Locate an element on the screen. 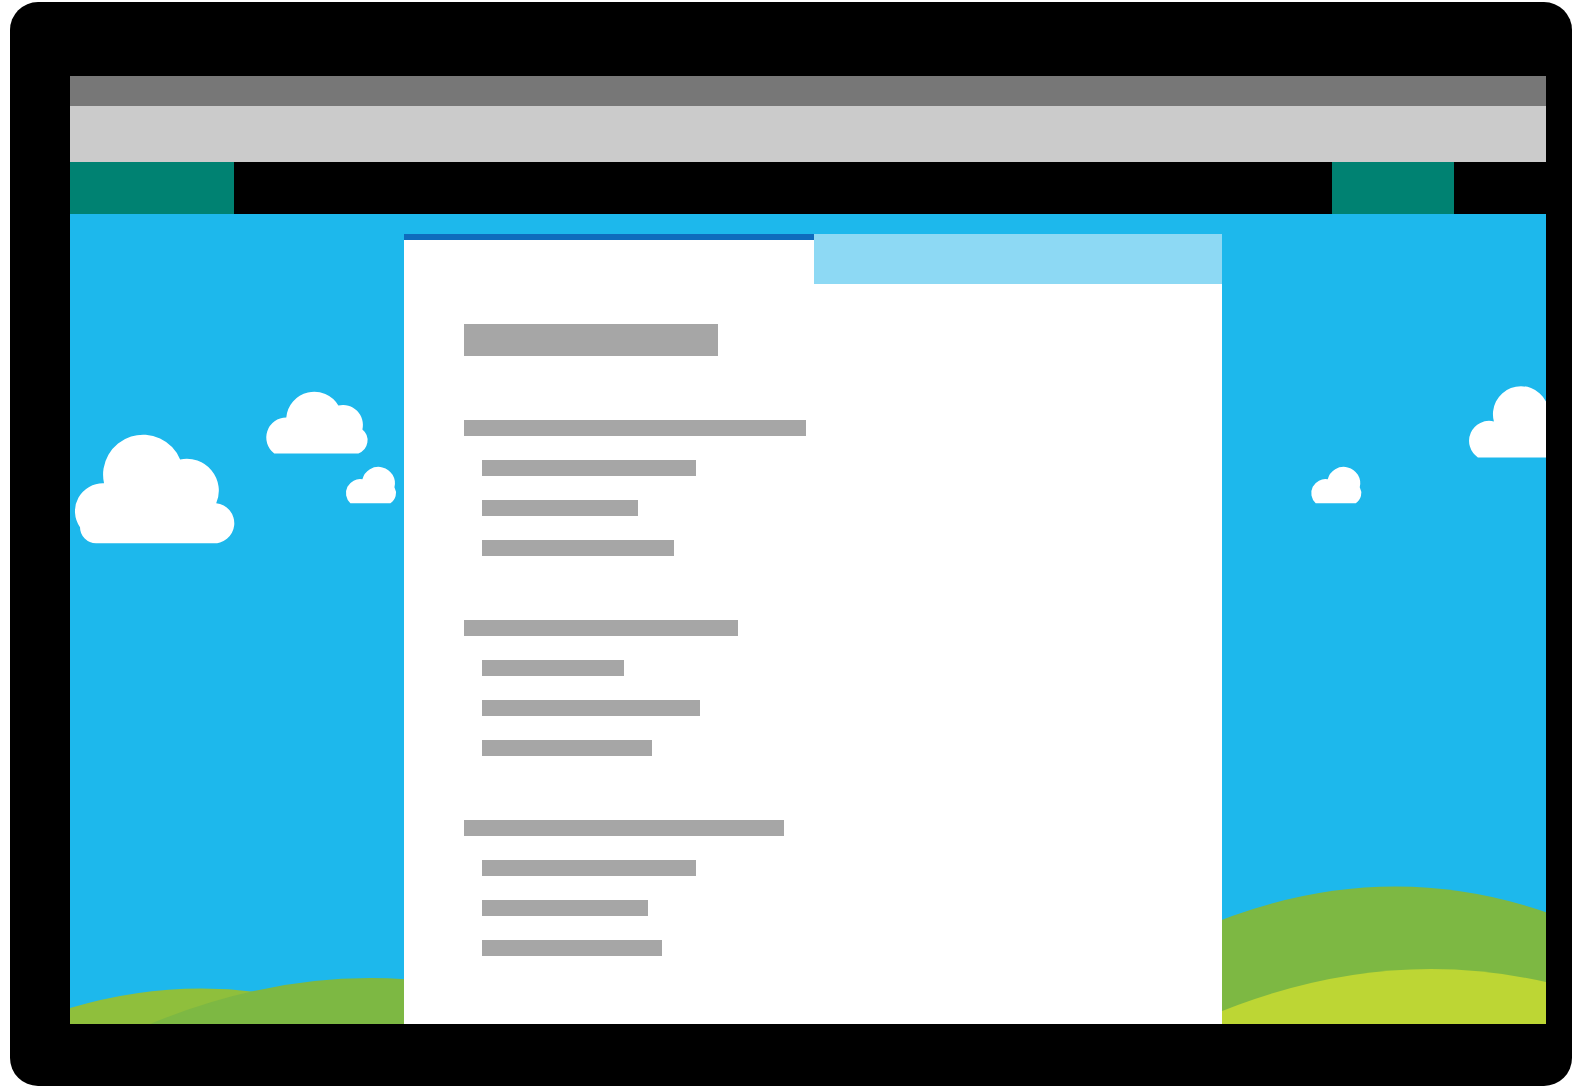 This screenshot has width=1582, height=1088. text-line-placeholder is located at coordinates (553, 668).